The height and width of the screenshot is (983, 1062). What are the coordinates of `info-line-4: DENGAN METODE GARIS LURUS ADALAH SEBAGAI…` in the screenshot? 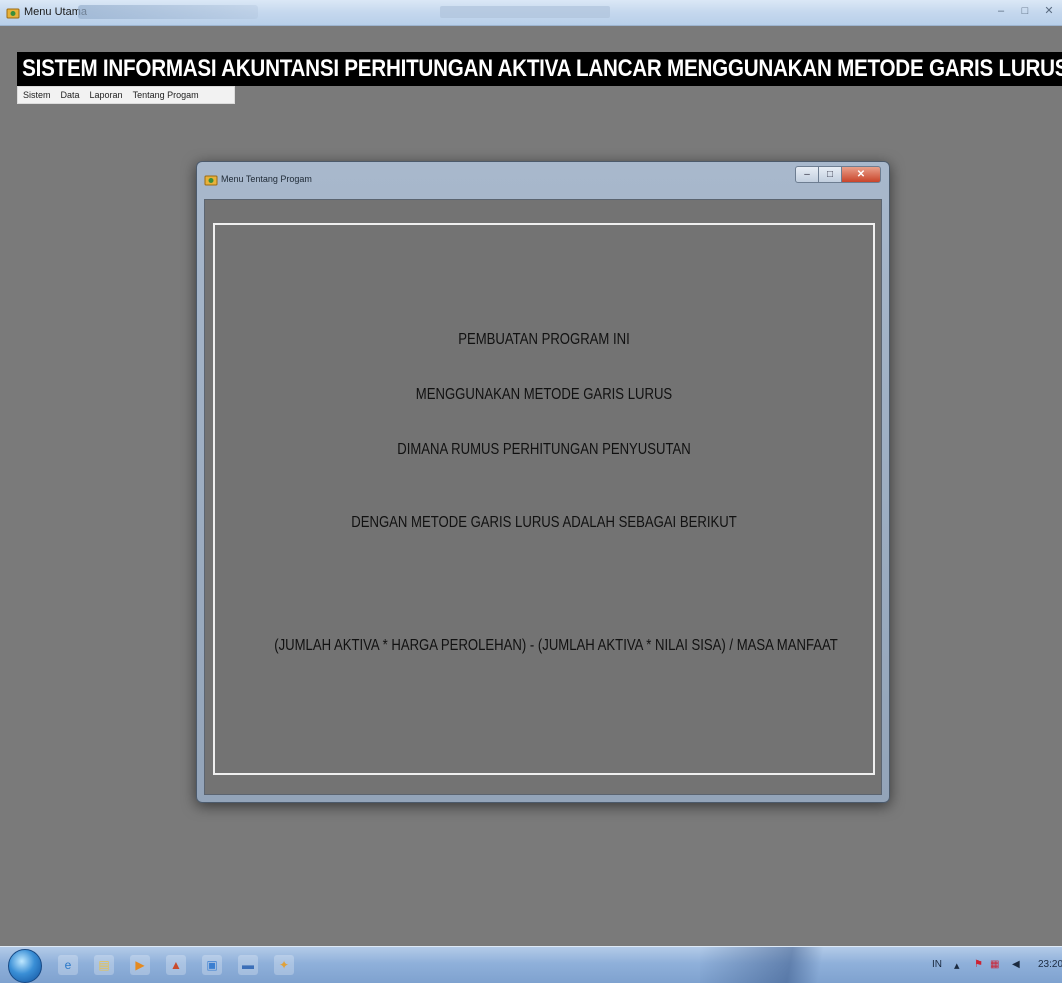 It's located at (544, 522).